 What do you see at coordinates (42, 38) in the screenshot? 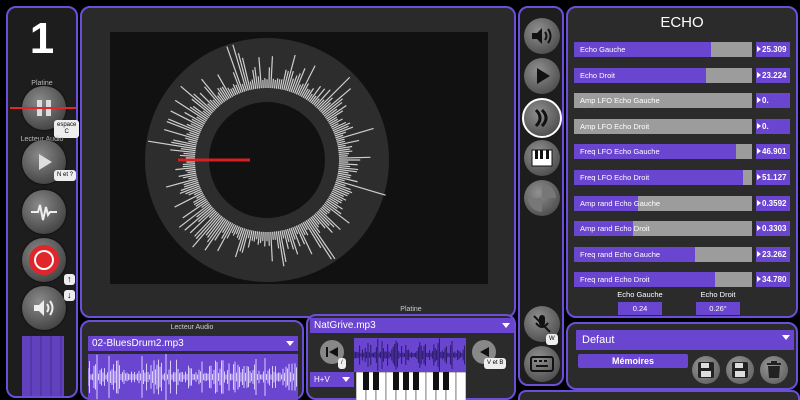
I see `deck-number: 1` at bounding box center [42, 38].